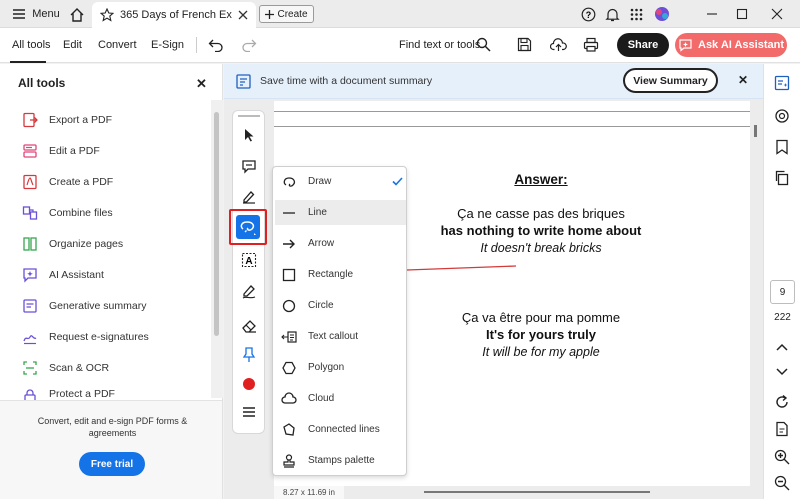 The height and width of the screenshot is (499, 800). What do you see at coordinates (243, 81) in the screenshot?
I see `summary-icon` at bounding box center [243, 81].